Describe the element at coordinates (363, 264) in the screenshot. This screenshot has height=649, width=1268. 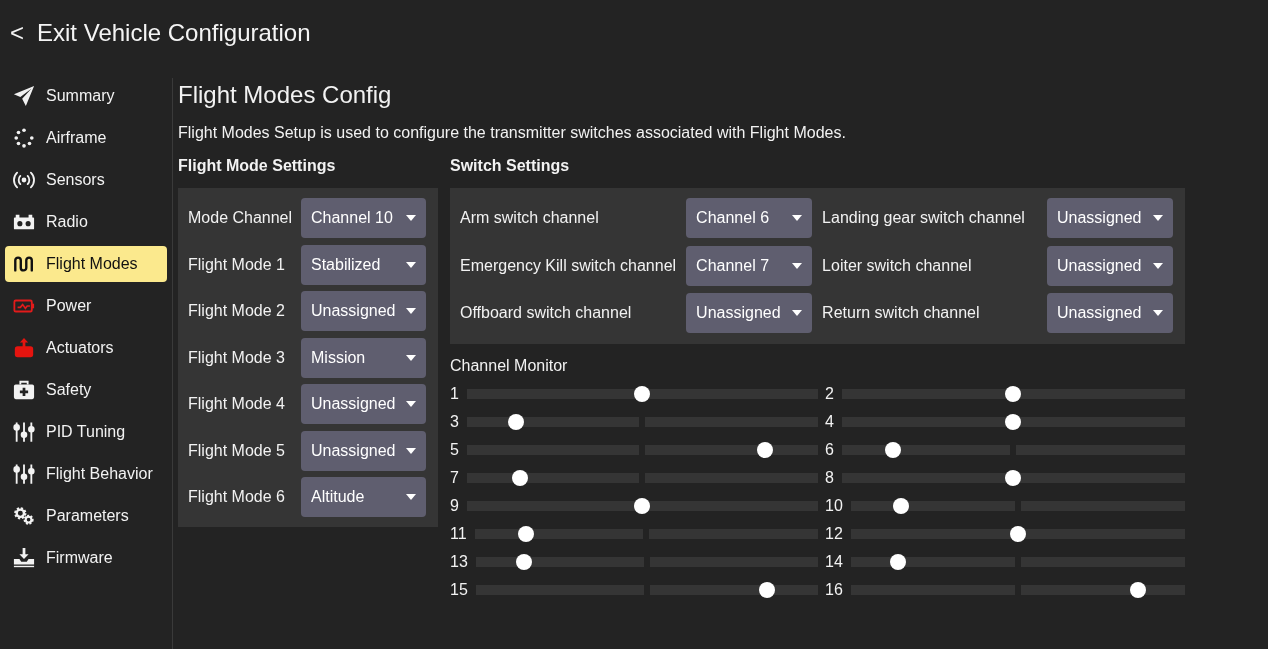
I see `mode-dropdown: Stabilized` at that location.